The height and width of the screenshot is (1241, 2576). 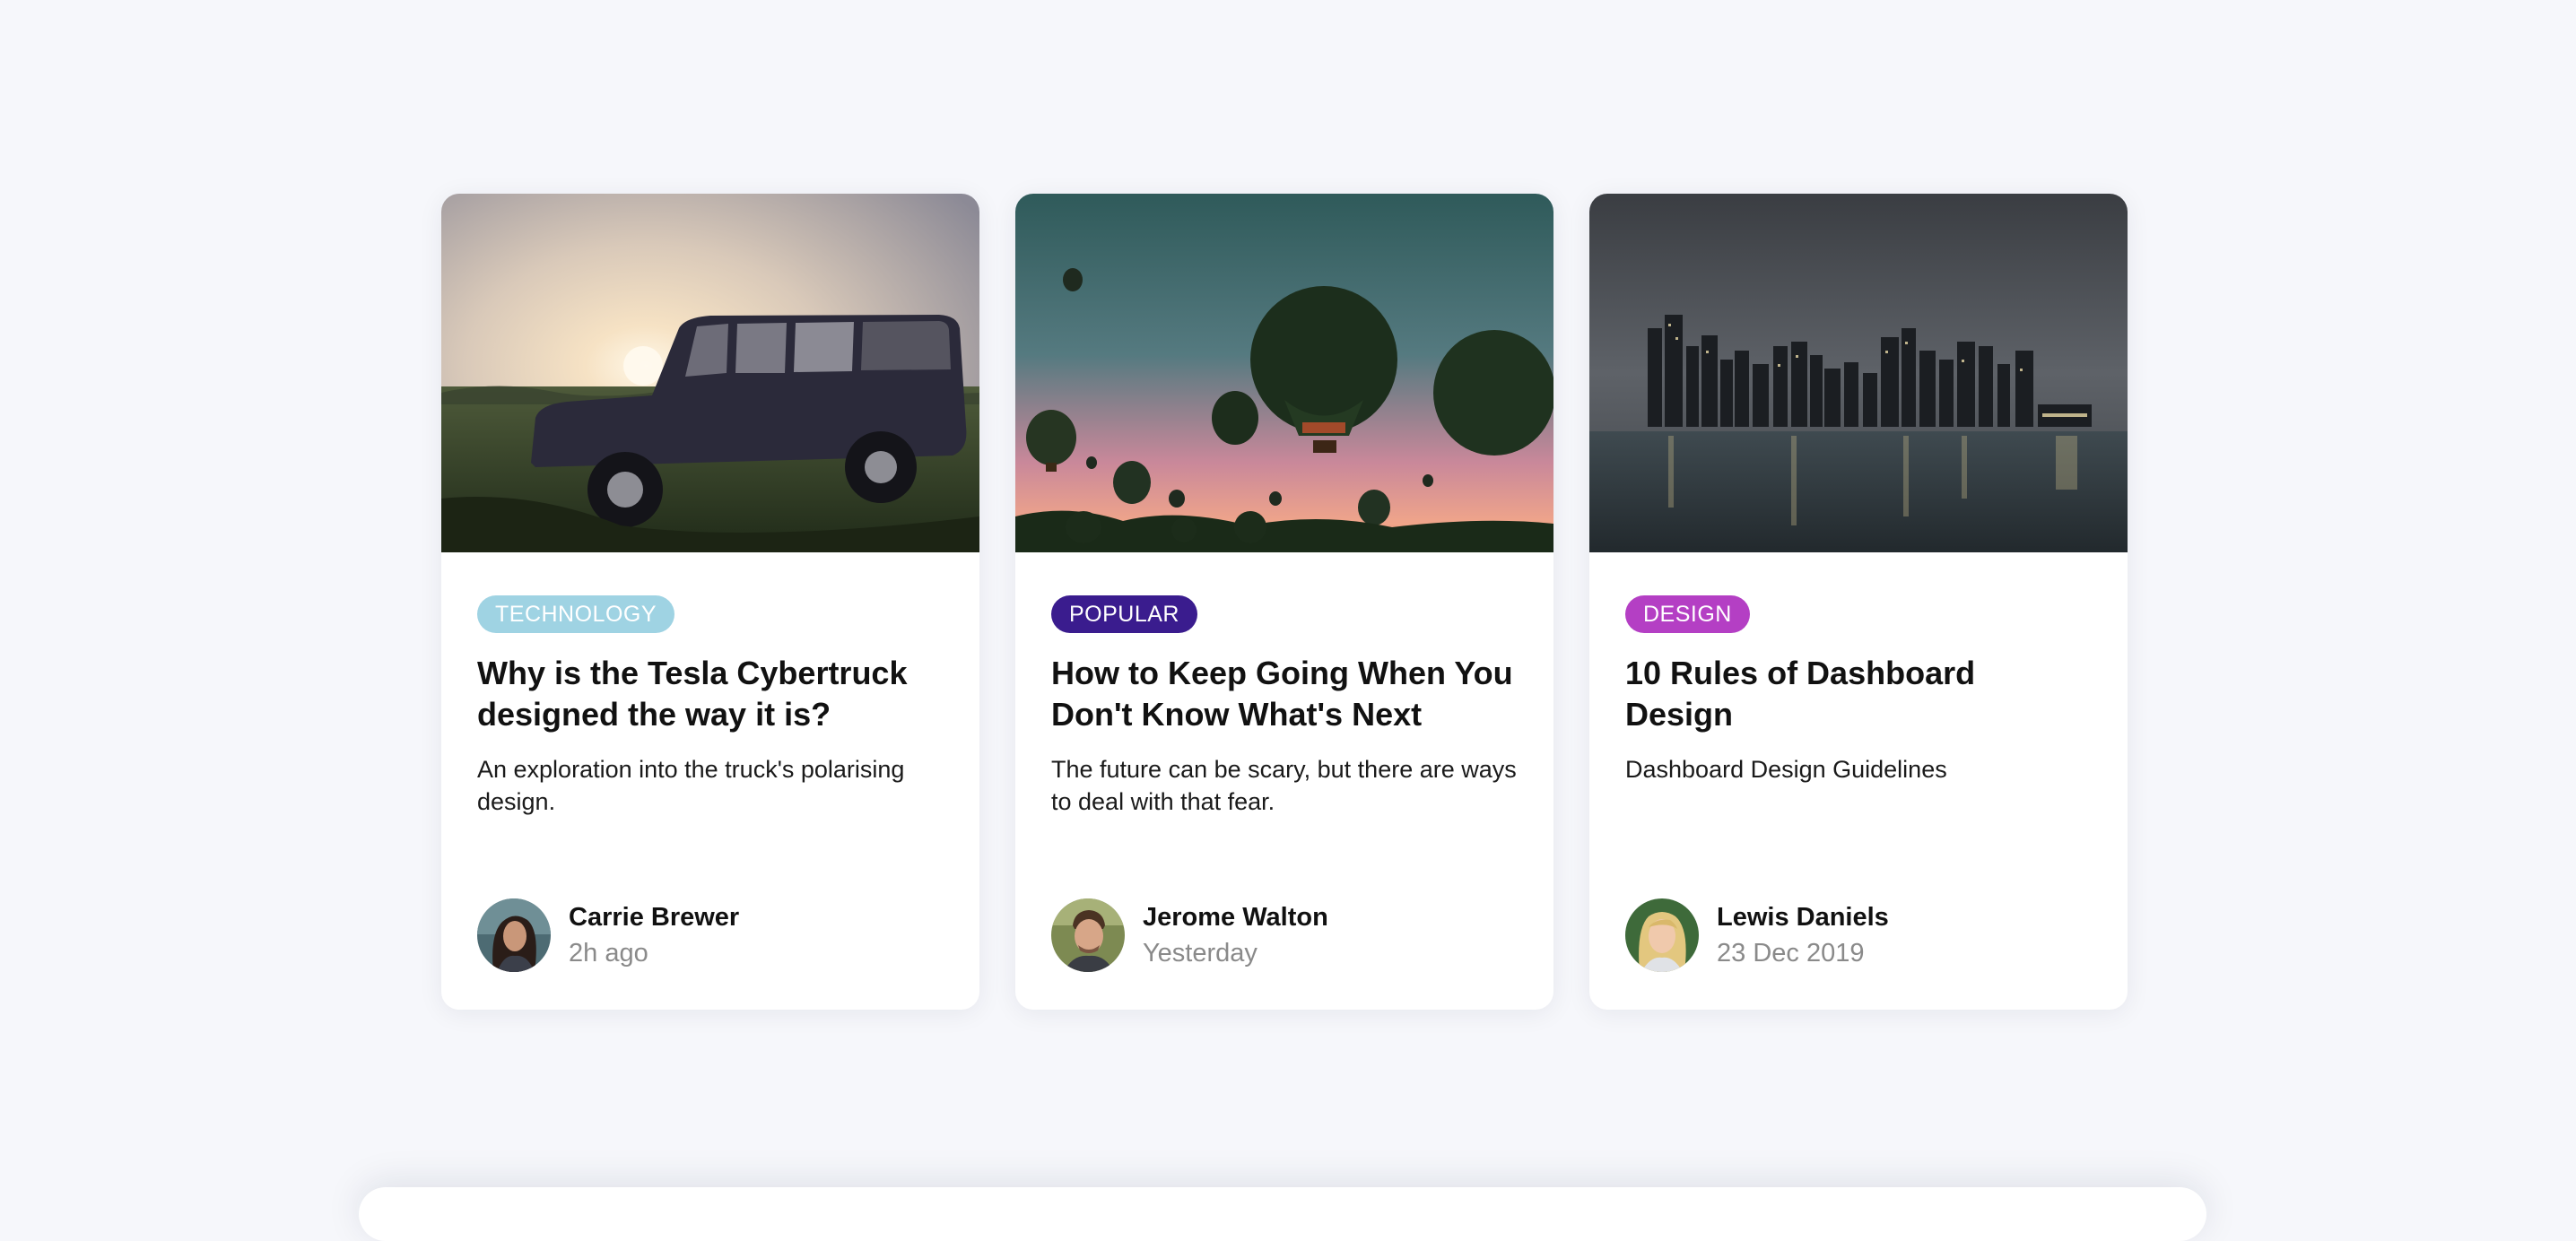 I want to click on category-tag: TECHNOLOGY, so click(x=576, y=614).